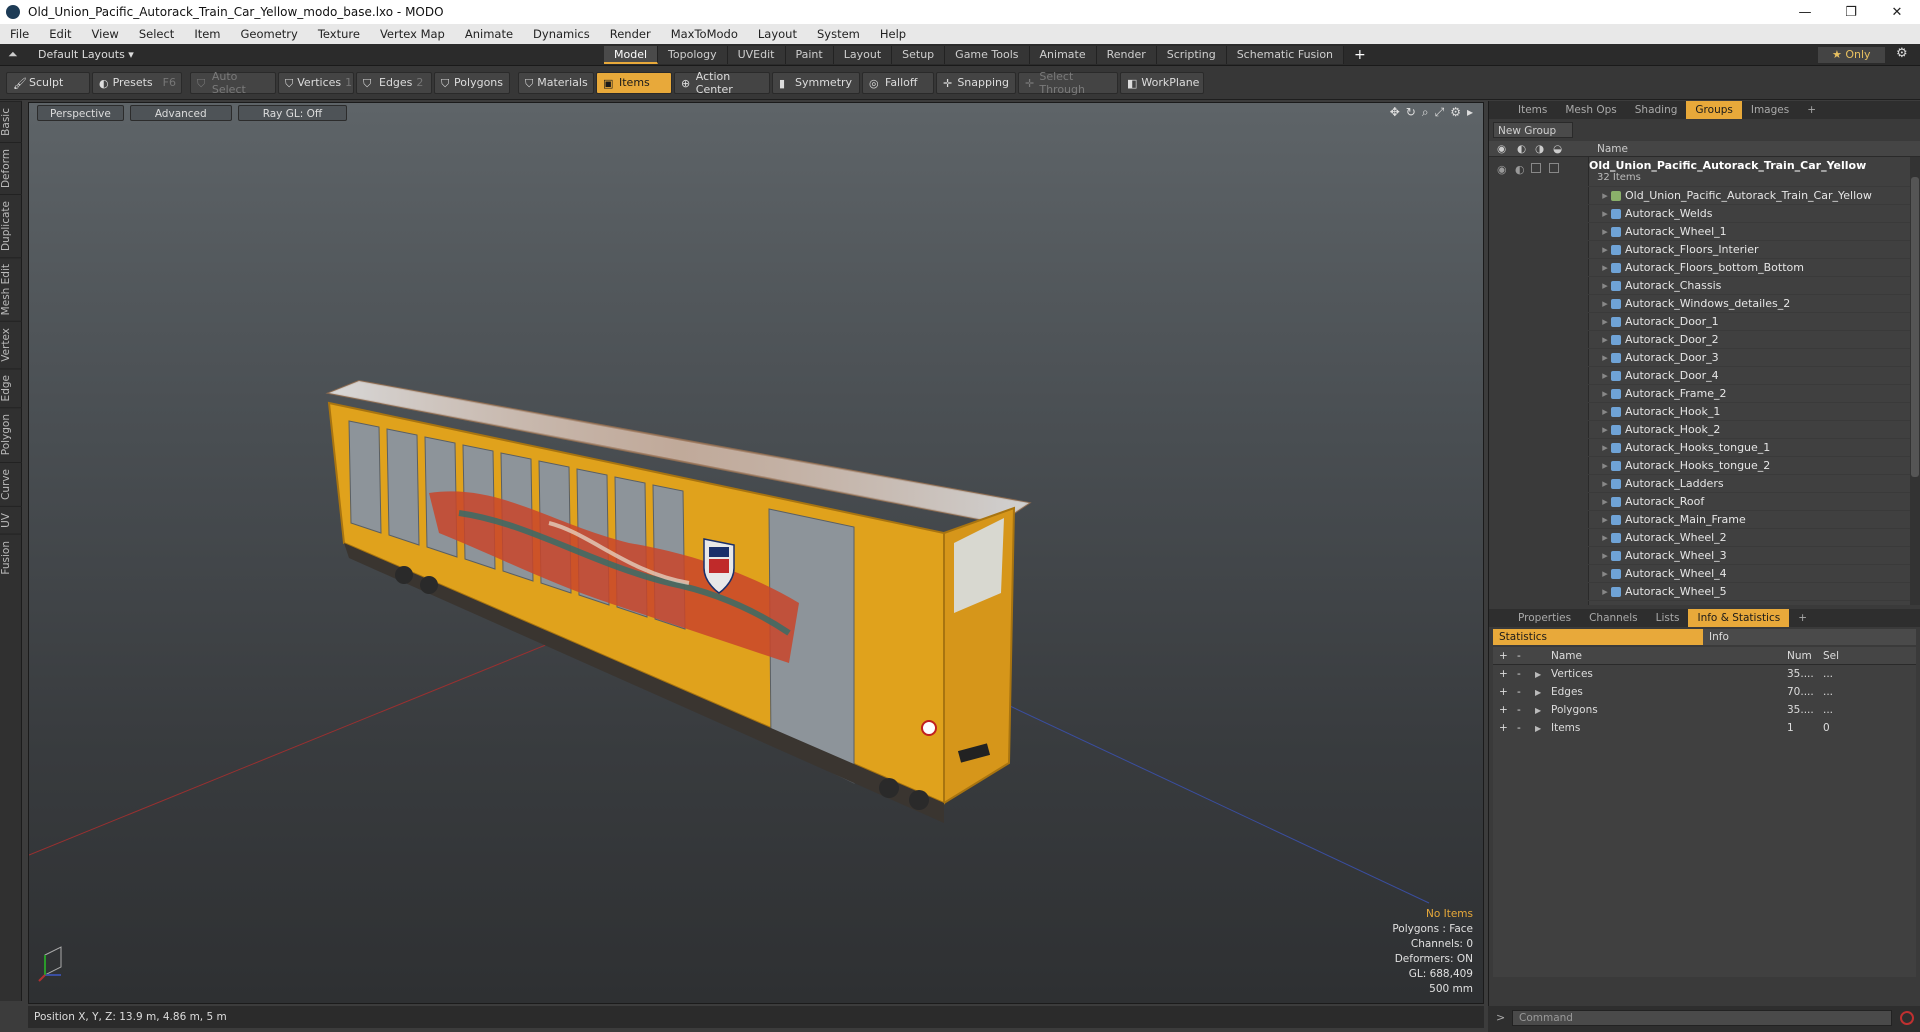 This screenshot has width=1920, height=1032. I want to click on presets-button: ◐ Presets F6, so click(137, 82).